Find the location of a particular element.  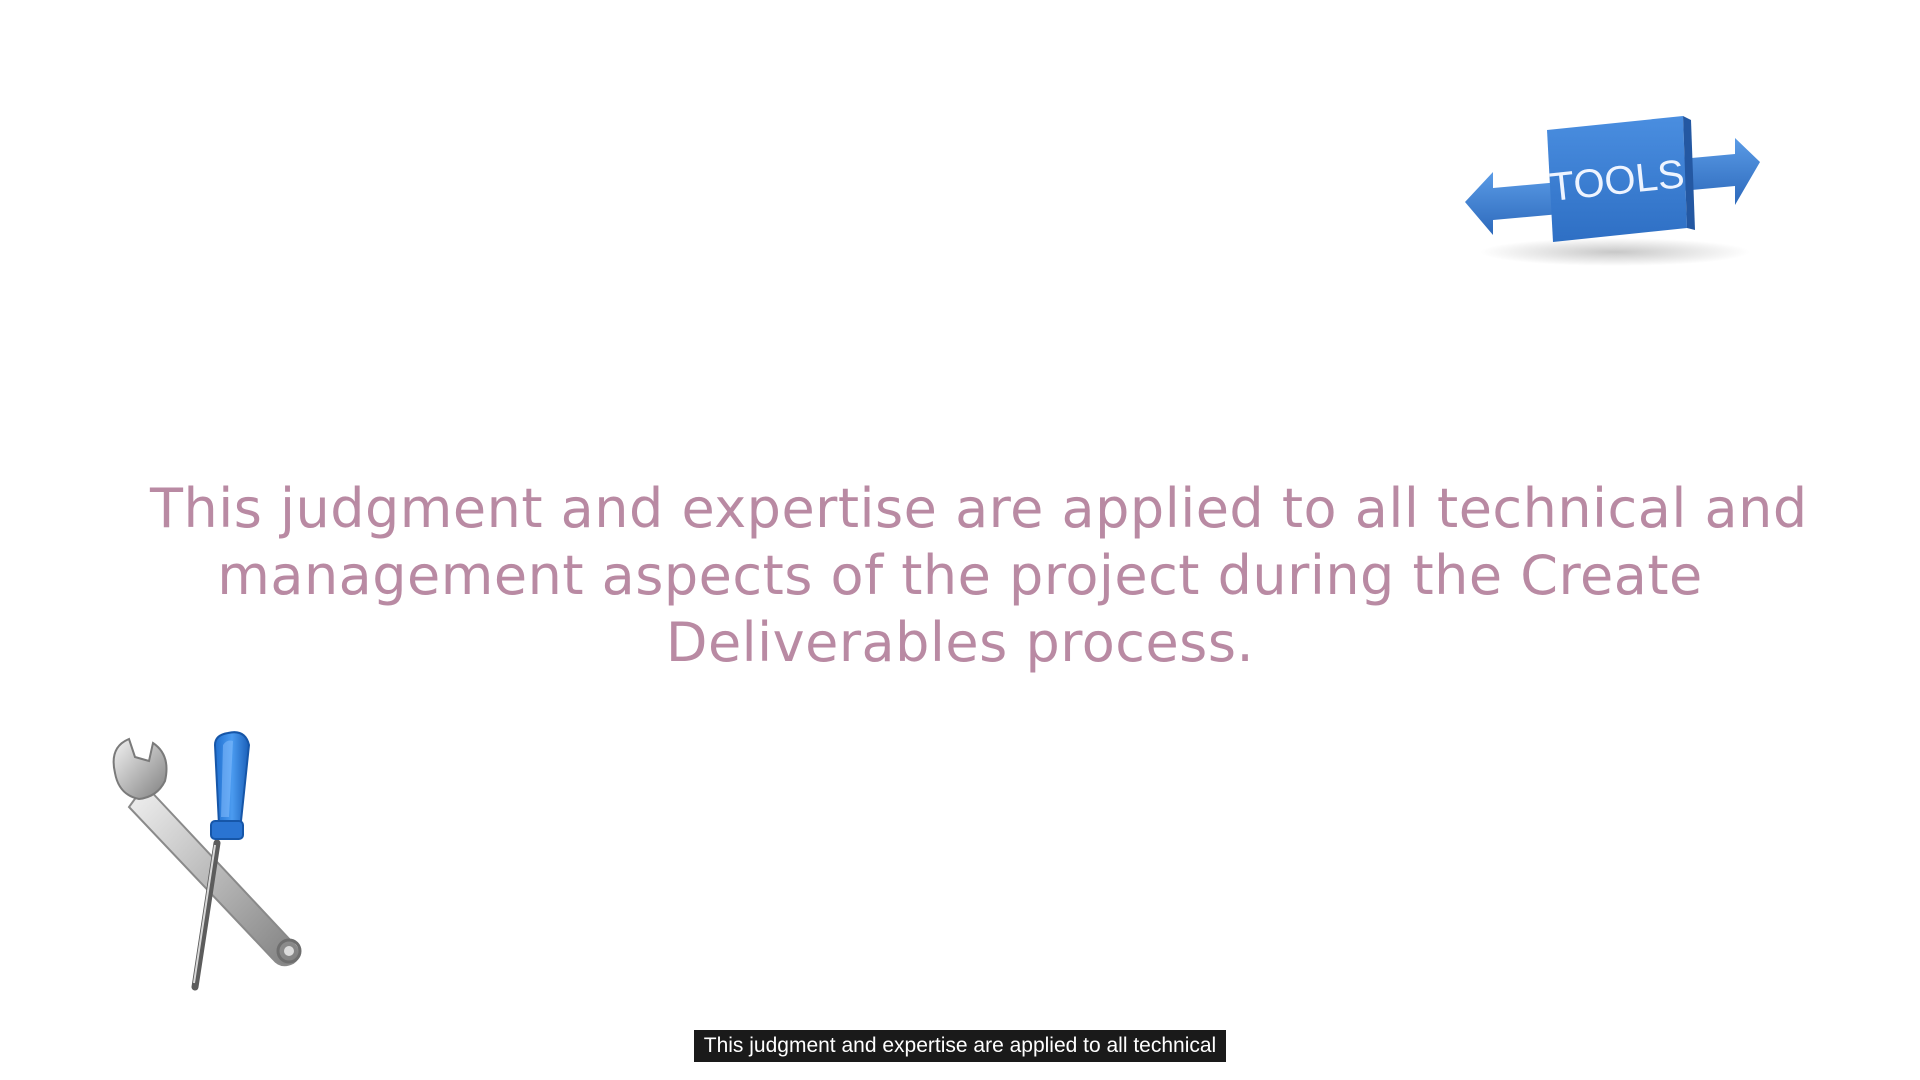

body-line-3: Deliverables process. is located at coordinates (960, 642).